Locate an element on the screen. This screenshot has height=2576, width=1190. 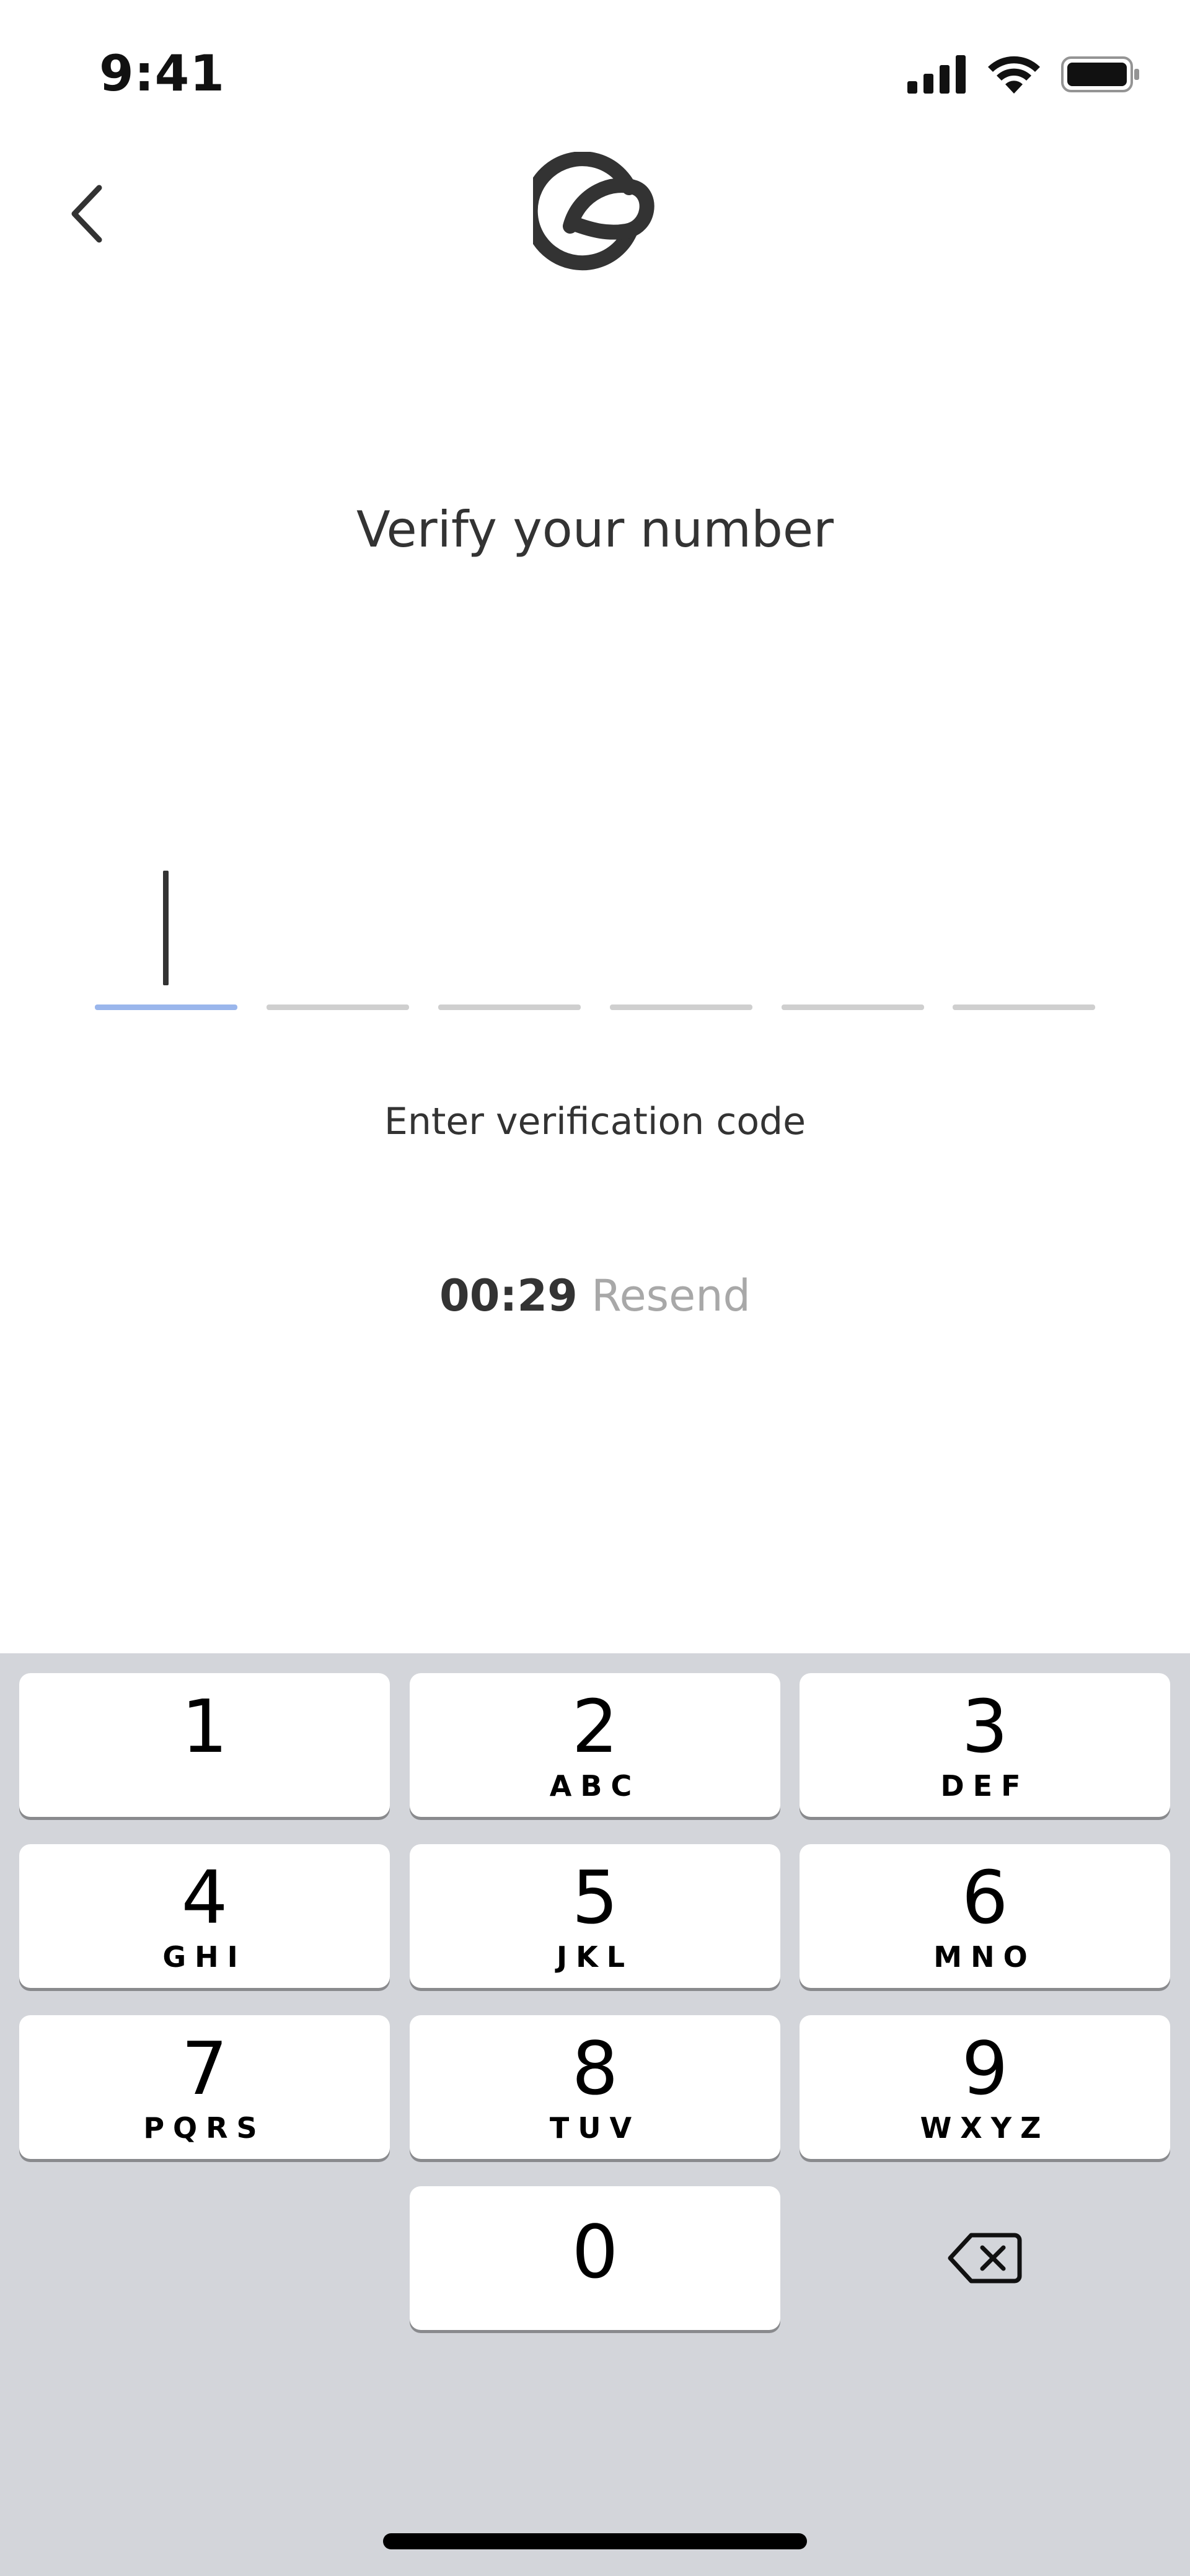
key-letters: PQRS is located at coordinates (204, 2128).